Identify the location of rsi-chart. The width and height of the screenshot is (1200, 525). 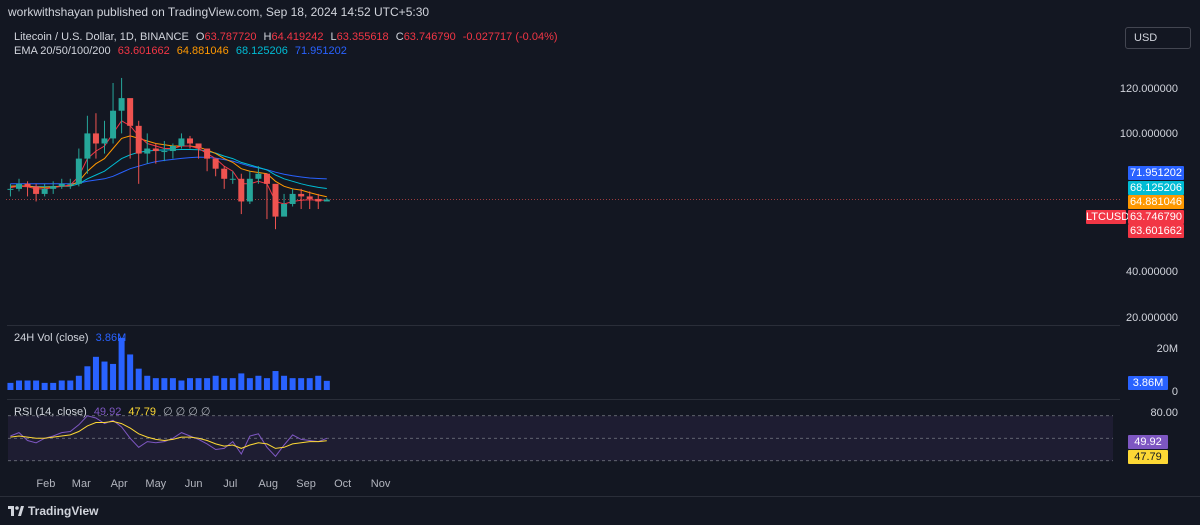
(563, 436).